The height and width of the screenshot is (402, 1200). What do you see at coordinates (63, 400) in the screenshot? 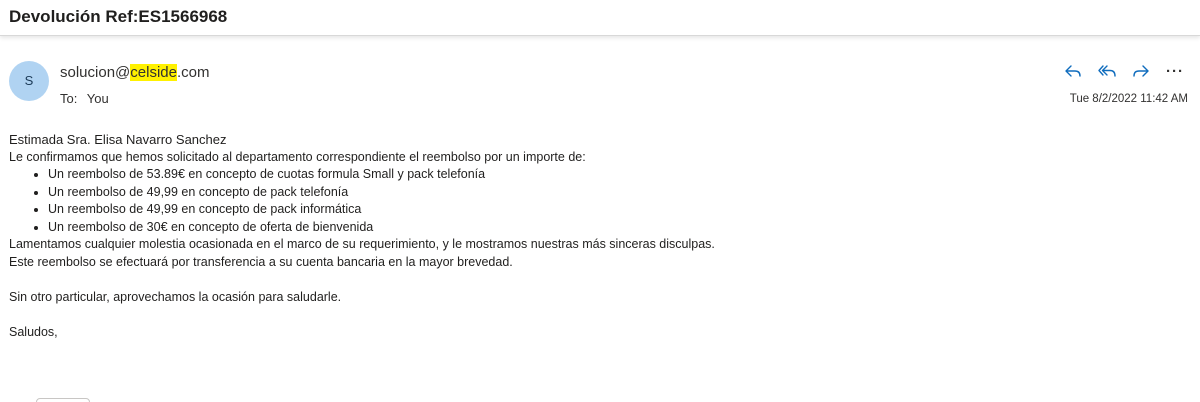
I see `bottom-action-button` at bounding box center [63, 400].